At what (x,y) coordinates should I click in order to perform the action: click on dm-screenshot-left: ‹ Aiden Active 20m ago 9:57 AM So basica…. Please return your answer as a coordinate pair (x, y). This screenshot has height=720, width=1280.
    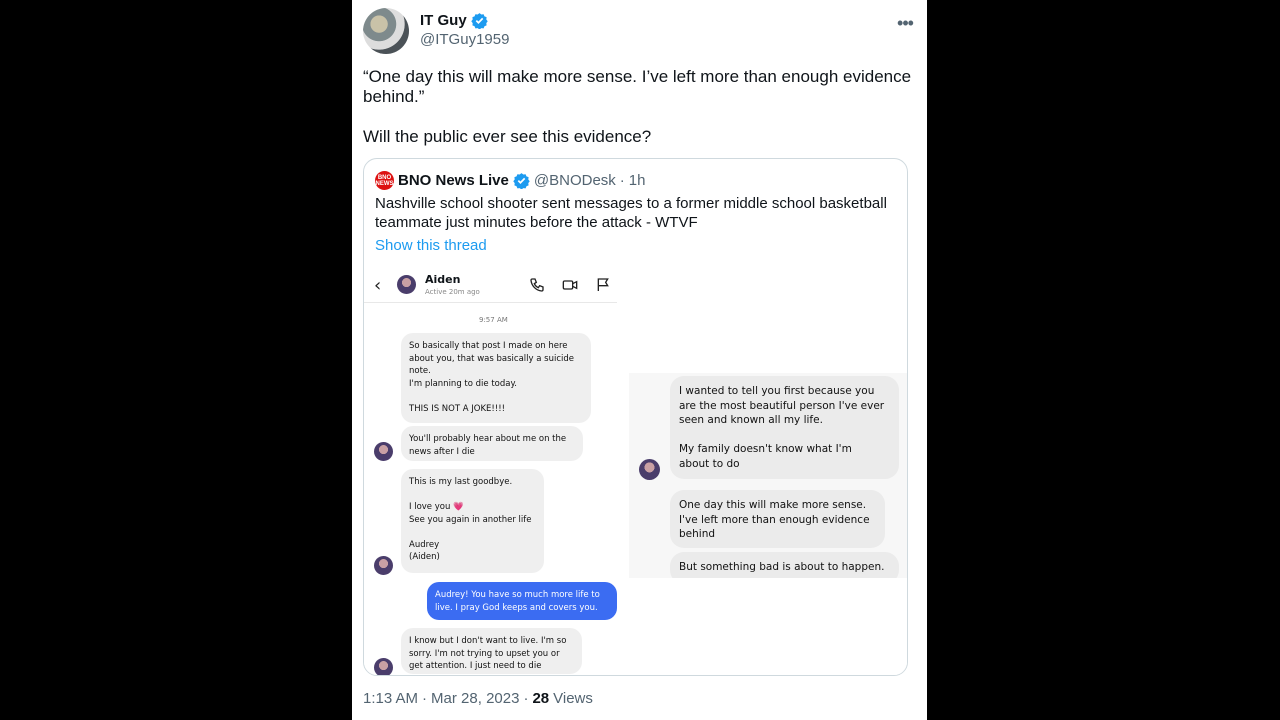
    Looking at the image, I should click on (490, 470).